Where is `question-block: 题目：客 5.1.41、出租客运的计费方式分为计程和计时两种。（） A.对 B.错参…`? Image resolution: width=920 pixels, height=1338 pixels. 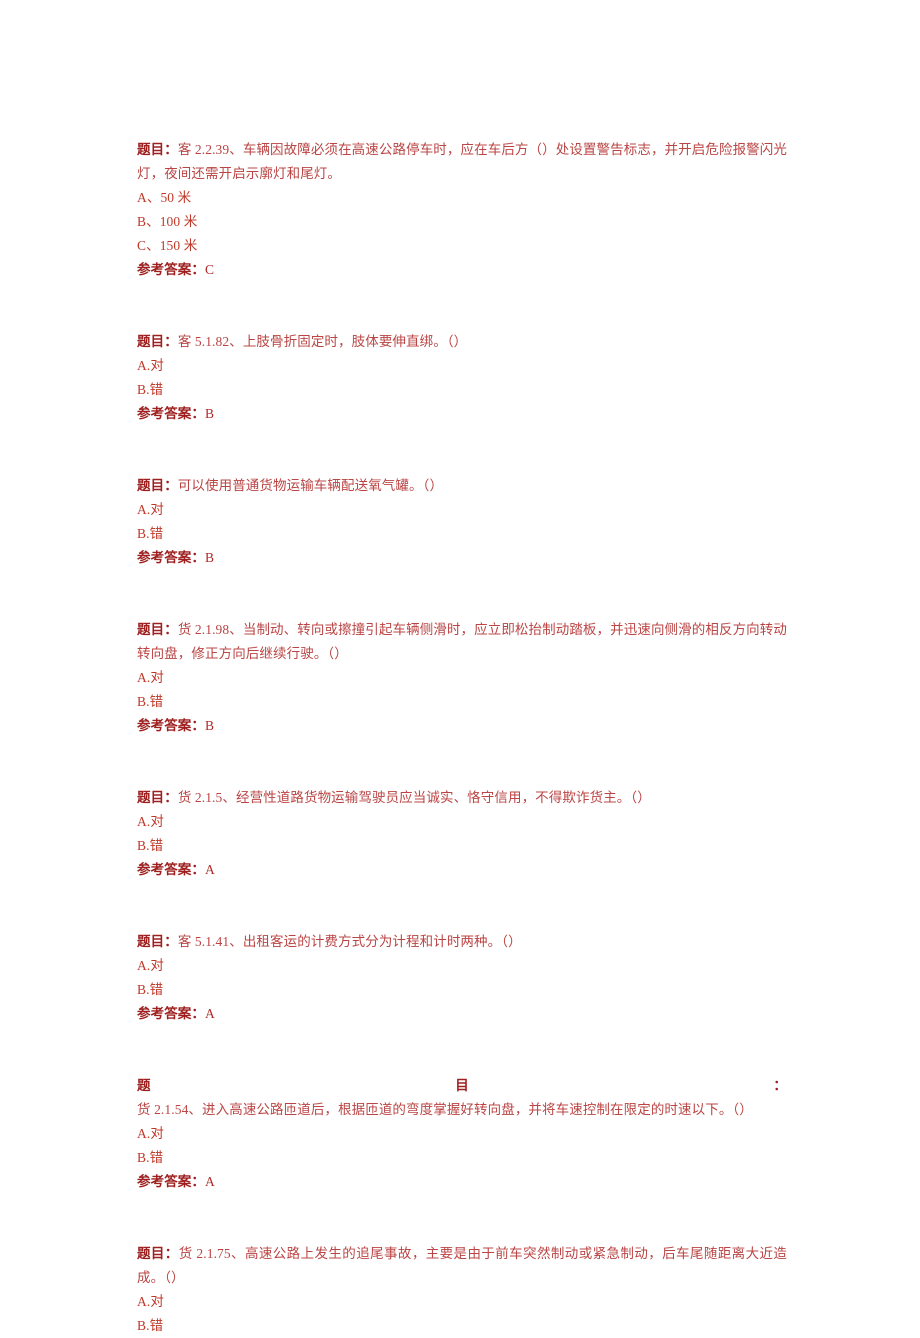 question-block: 题目：客 5.1.41、出租客运的计费方式分为计程和计时两种。（） A.对 B.错参… is located at coordinates (462, 978).